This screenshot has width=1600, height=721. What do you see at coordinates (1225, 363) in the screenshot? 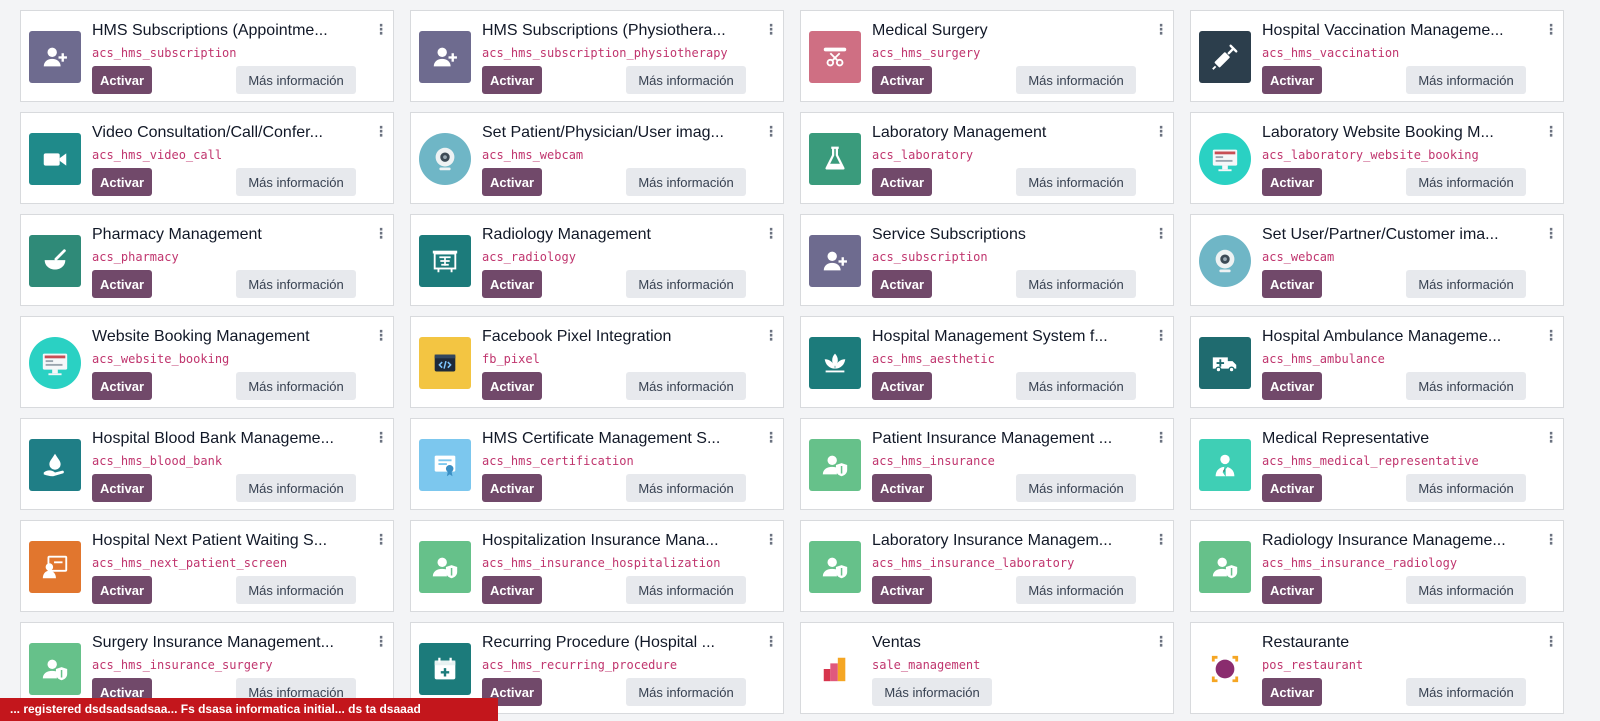
I see `ambulance-icon` at bounding box center [1225, 363].